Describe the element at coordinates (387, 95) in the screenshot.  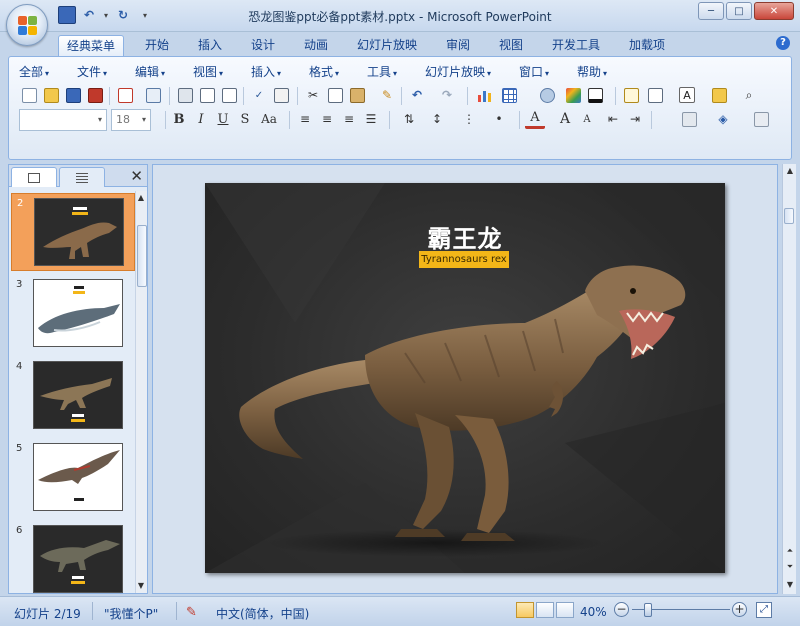
I see `format-painter-icon: ✎` at that location.